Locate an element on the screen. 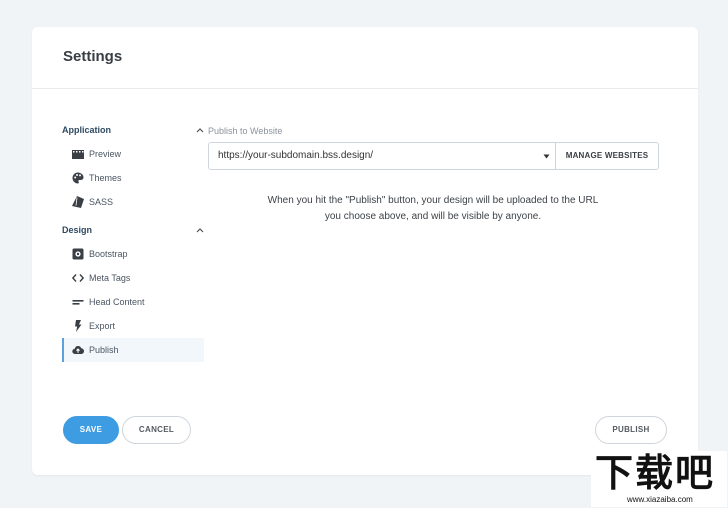 This screenshot has height=508, width=728. watermark-text: 下载吧 is located at coordinates (655, 473).